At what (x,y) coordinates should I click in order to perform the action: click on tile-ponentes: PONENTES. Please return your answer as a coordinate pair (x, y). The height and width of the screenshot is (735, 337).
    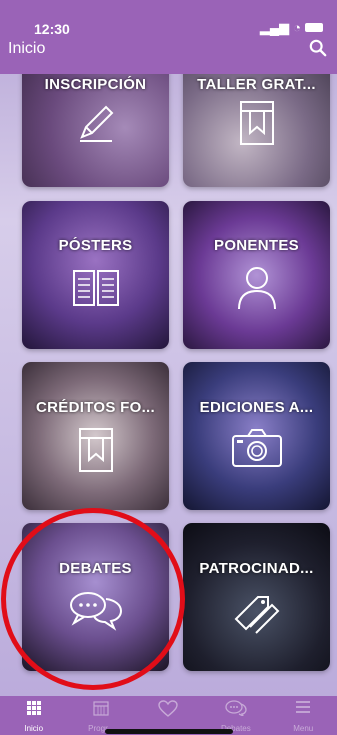
    Looking at the image, I should click on (256, 275).